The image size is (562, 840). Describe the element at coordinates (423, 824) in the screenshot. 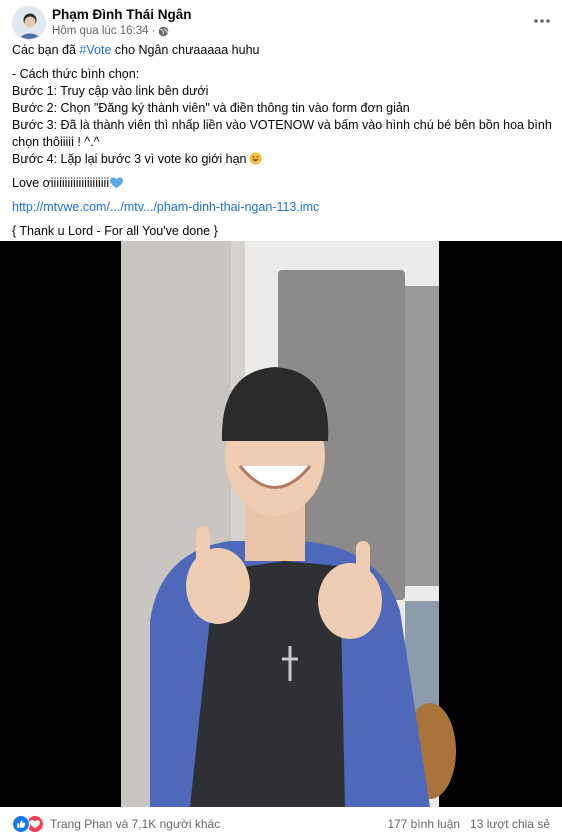

I see `comments-count: 177 bình luận` at that location.